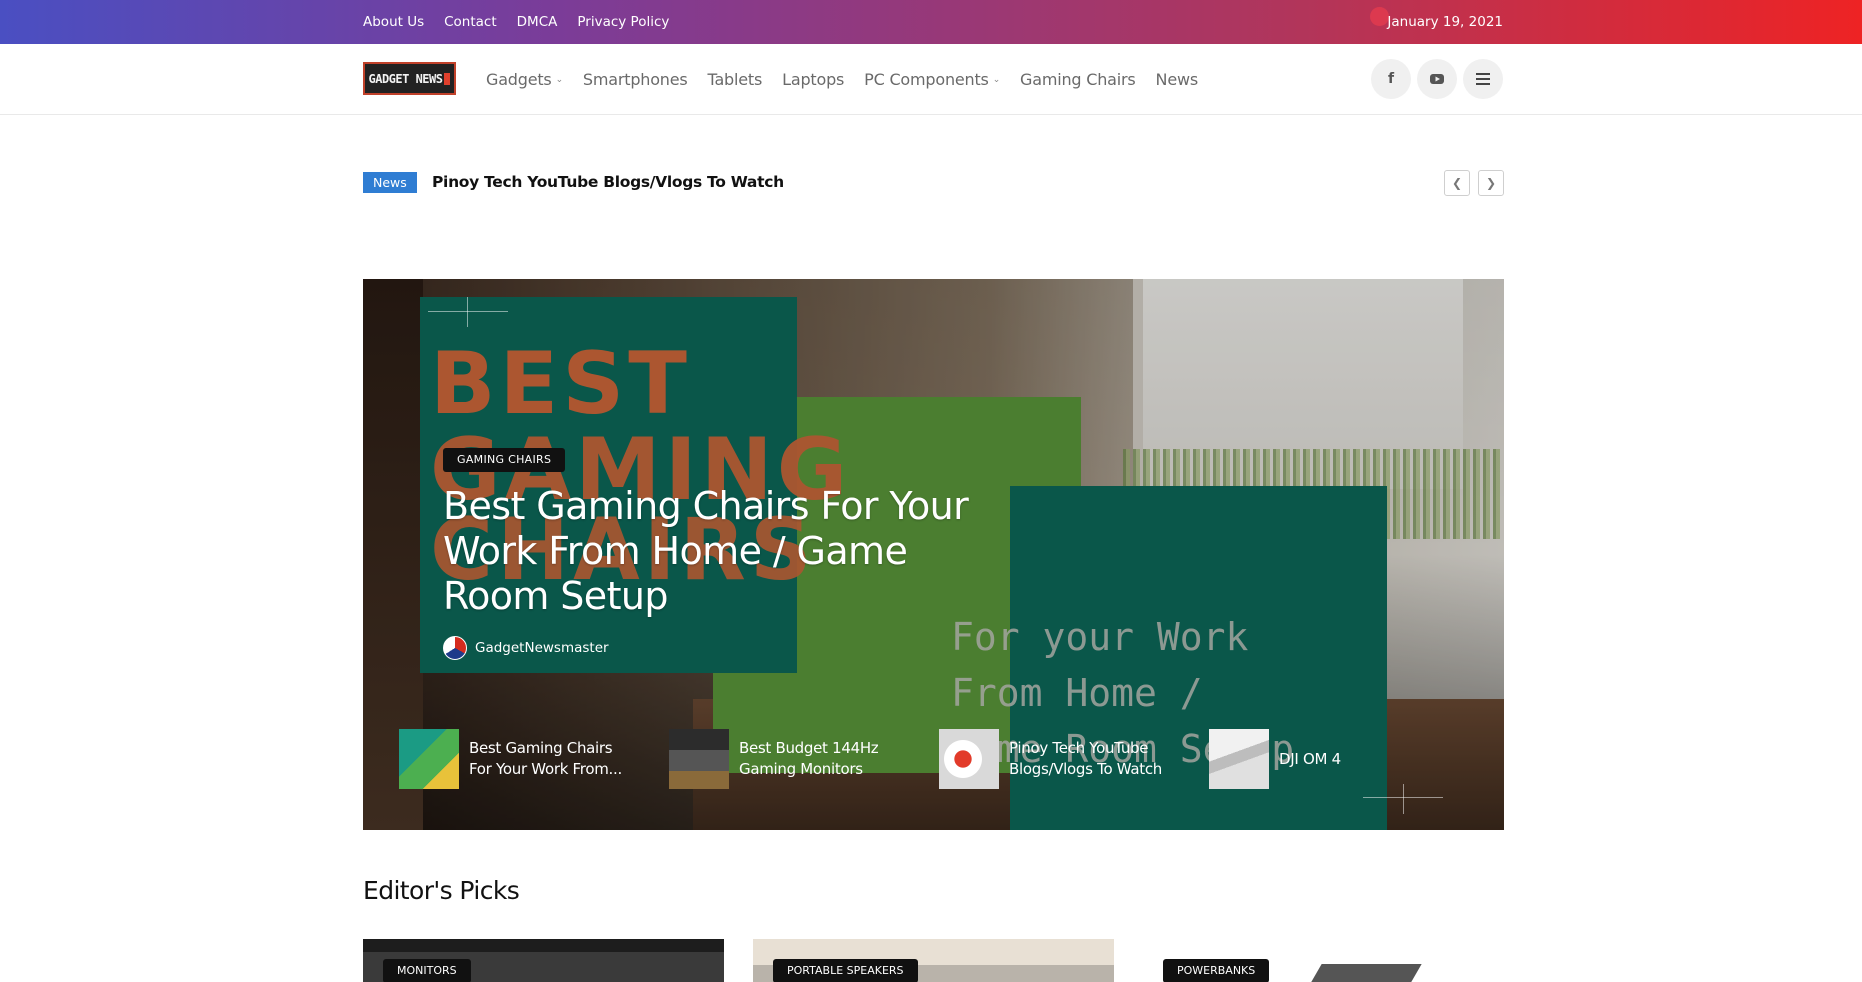 The height and width of the screenshot is (982, 1862). I want to click on nav-label: Laptops, so click(813, 79).